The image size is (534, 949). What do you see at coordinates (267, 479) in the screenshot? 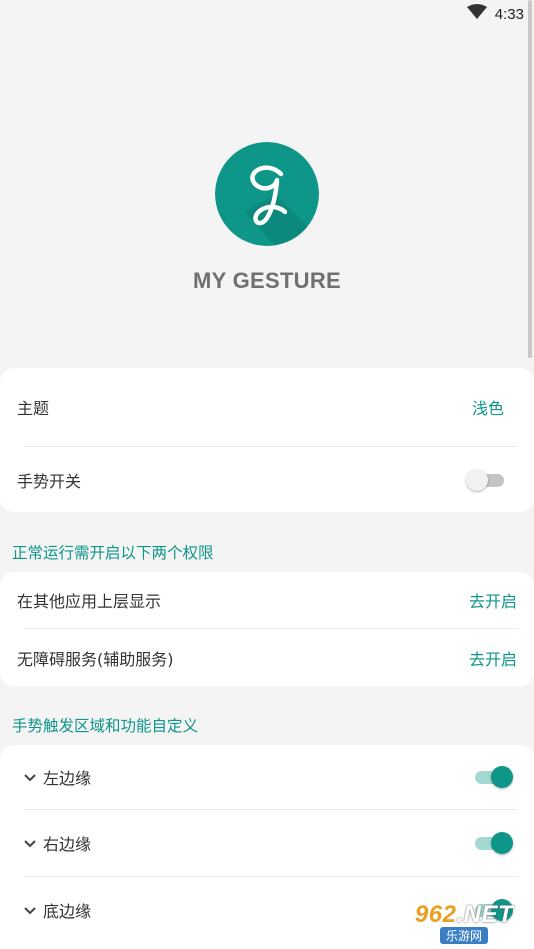
I see `gesture-switch-row: 手势开关` at bounding box center [267, 479].